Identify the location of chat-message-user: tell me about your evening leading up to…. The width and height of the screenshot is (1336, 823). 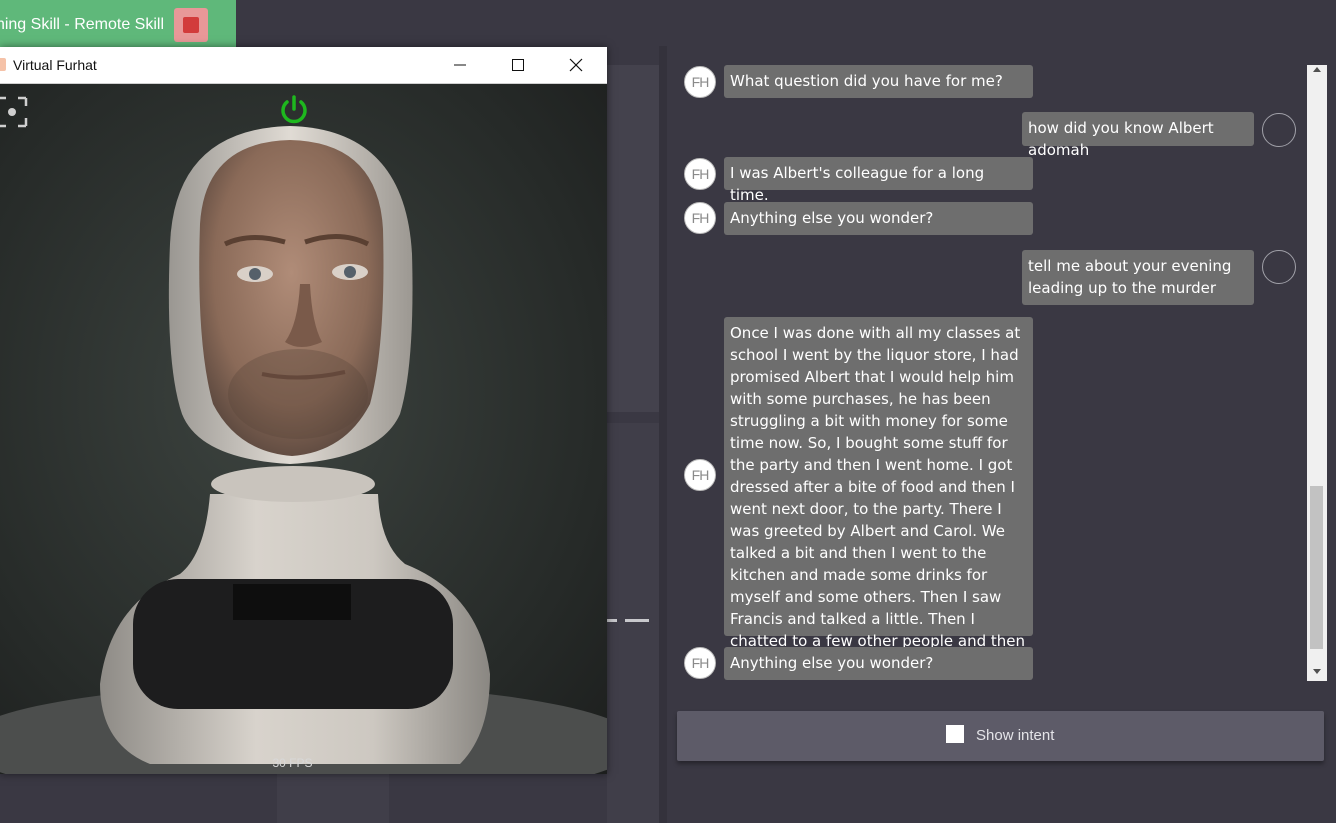
(1138, 277).